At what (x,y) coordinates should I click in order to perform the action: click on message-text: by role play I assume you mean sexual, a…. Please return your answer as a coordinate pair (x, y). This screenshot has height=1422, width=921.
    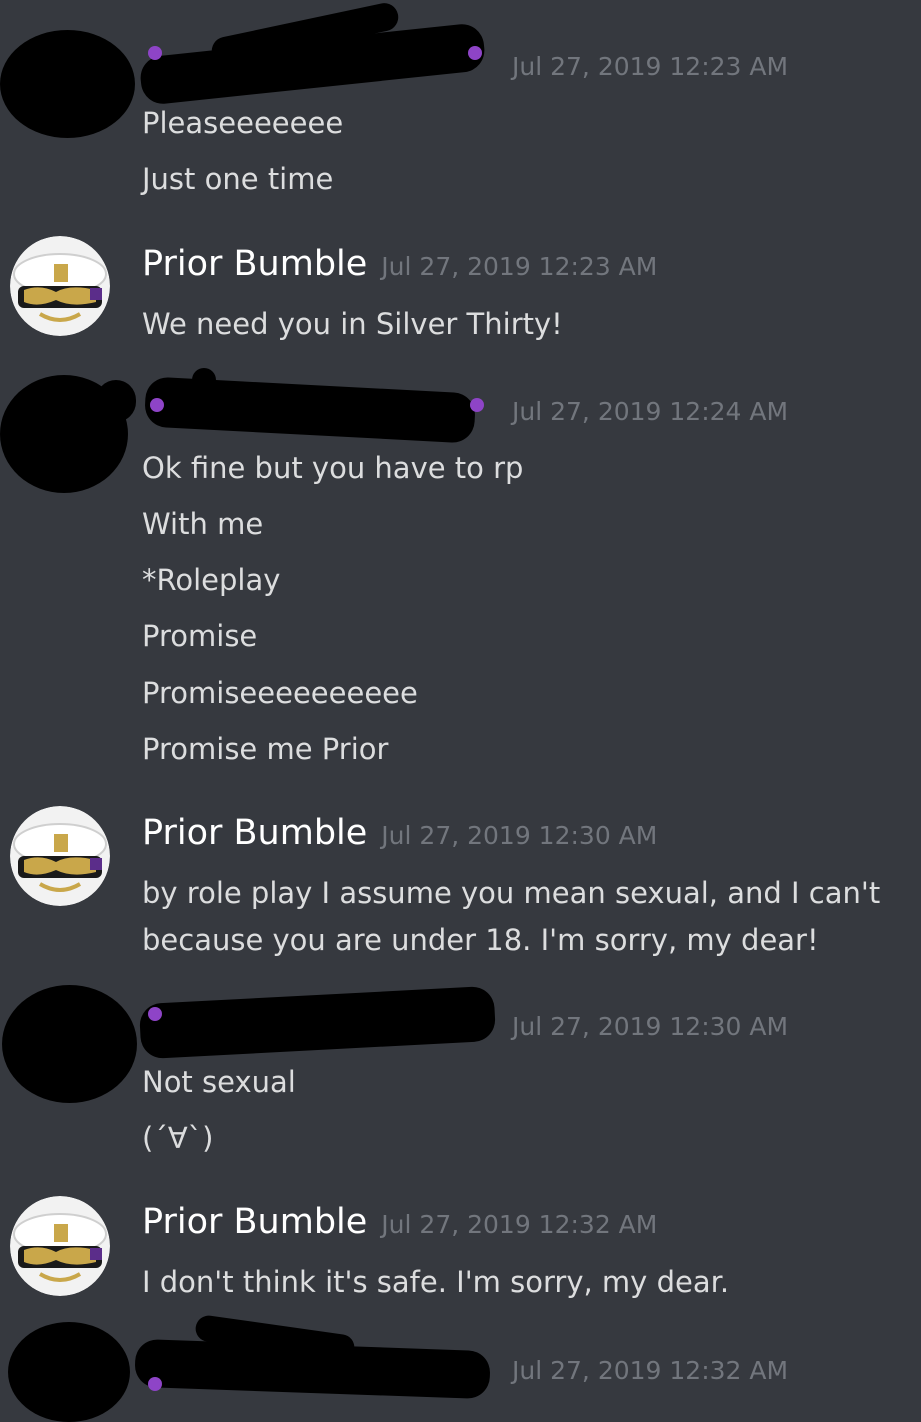
    Looking at the image, I should click on (511, 893).